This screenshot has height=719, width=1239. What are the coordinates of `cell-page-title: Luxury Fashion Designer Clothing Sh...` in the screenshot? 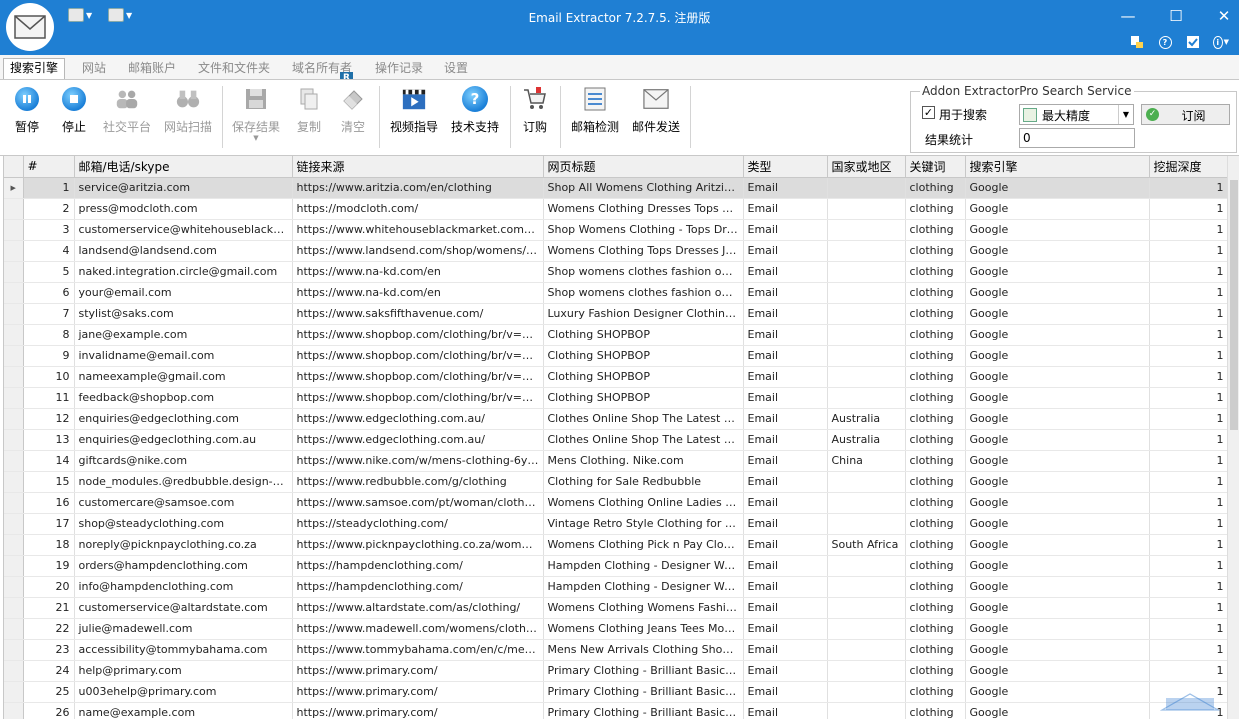 It's located at (643, 314).